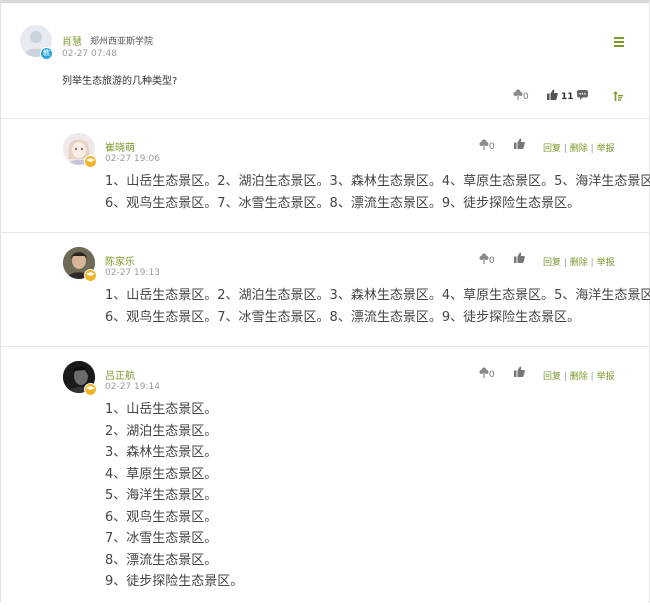  What do you see at coordinates (161, 431) in the screenshot?
I see `content-line: 2、湖泊生态景区。` at bounding box center [161, 431].